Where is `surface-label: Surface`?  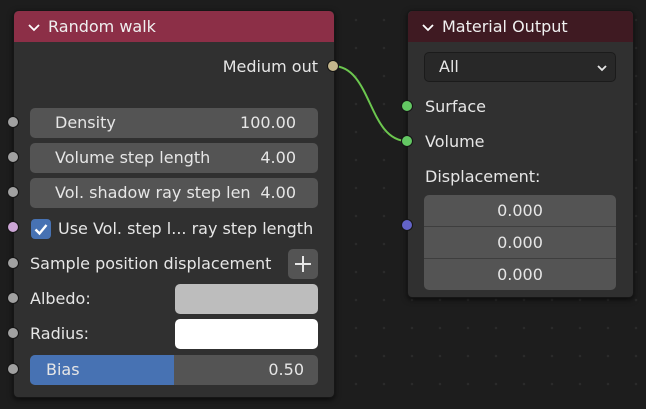 surface-label: Surface is located at coordinates (455, 106).